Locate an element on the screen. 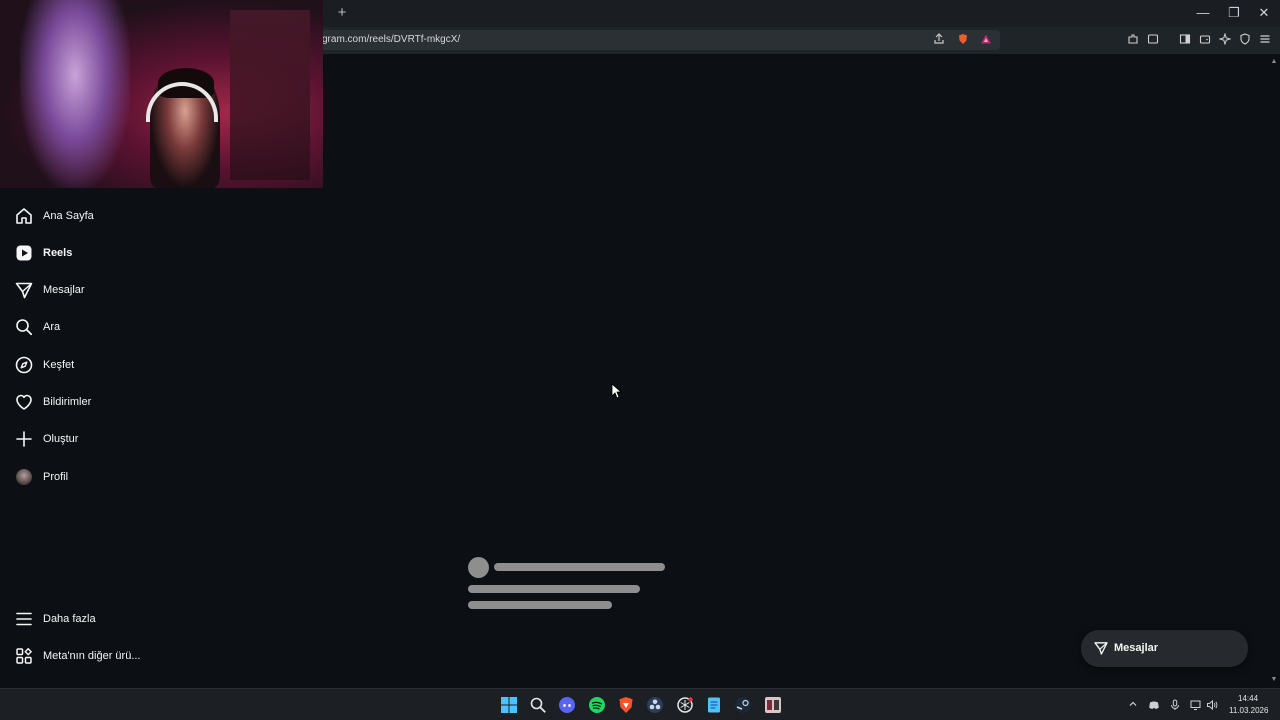  leo-ai-icon is located at coordinates (1225, 39).